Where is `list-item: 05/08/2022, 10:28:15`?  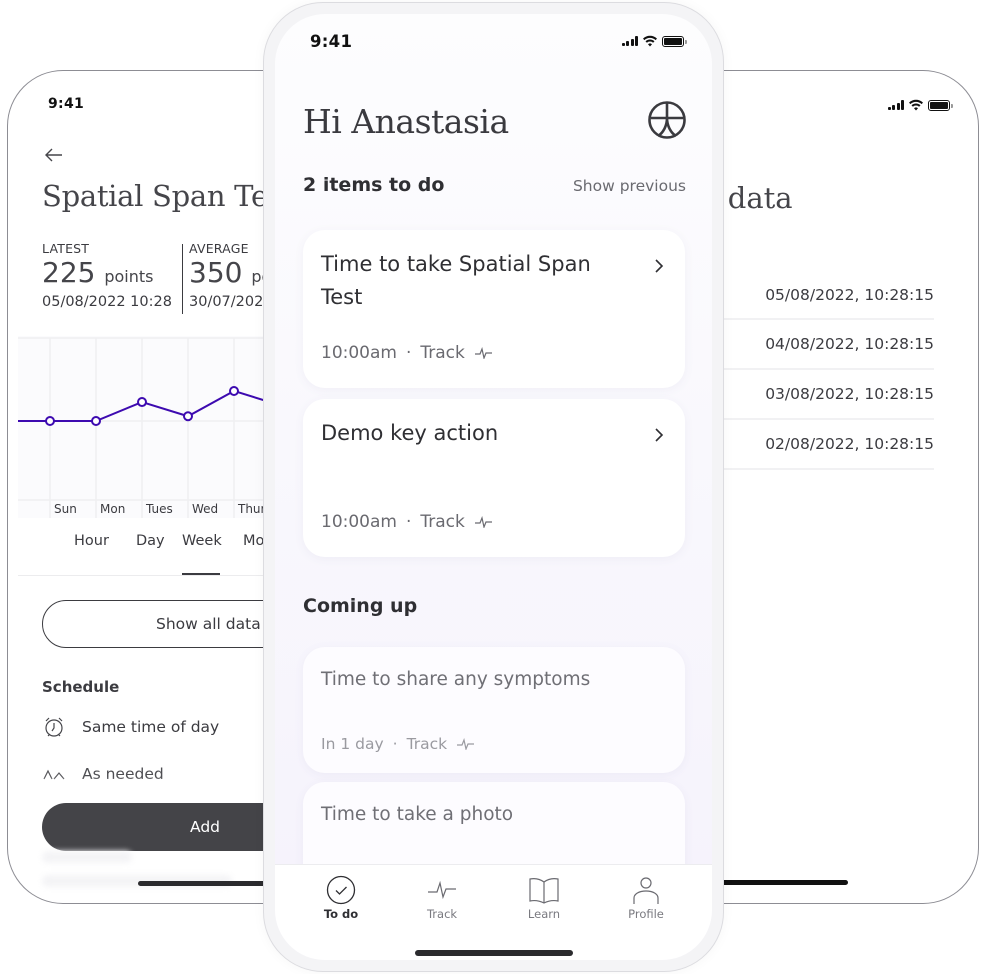 list-item: 05/08/2022, 10:28:15 is located at coordinates (817, 295).